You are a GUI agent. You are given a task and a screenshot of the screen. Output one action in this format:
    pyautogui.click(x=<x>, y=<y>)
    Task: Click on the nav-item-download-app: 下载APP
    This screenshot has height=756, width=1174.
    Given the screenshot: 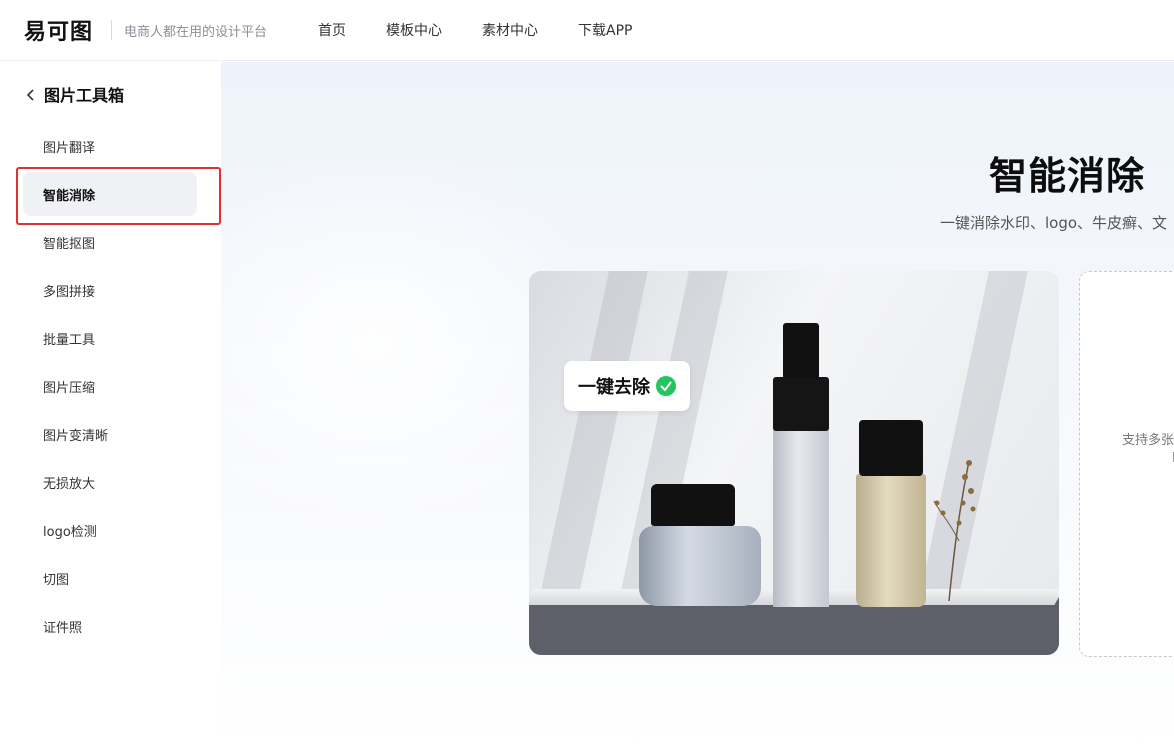 What is the action you would take?
    pyautogui.click(x=605, y=30)
    